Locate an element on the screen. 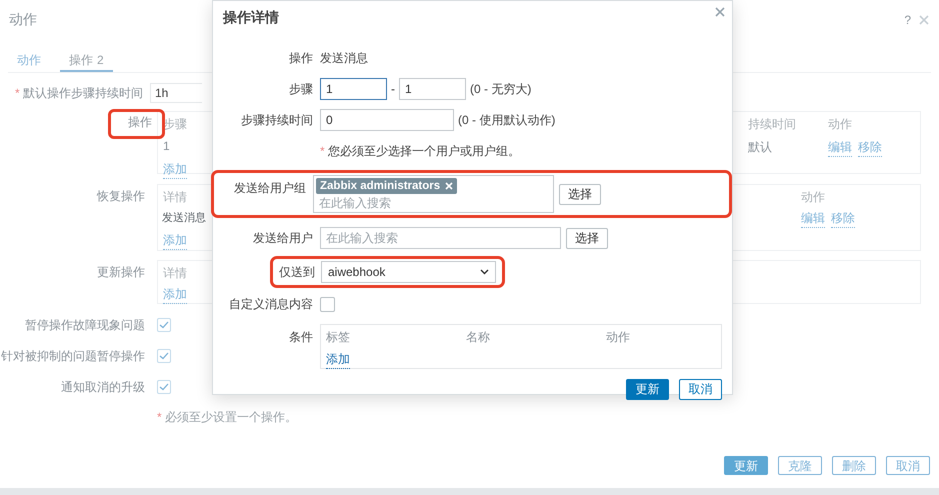  field-value: 发送消息 is located at coordinates (344, 58).